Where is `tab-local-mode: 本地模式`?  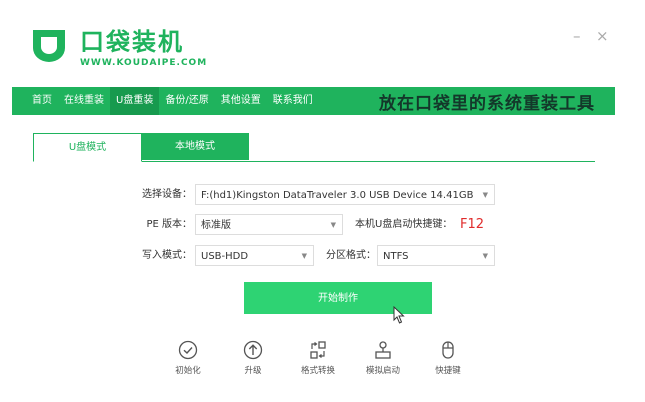
tab-local-mode: 本地模式 is located at coordinates (195, 146).